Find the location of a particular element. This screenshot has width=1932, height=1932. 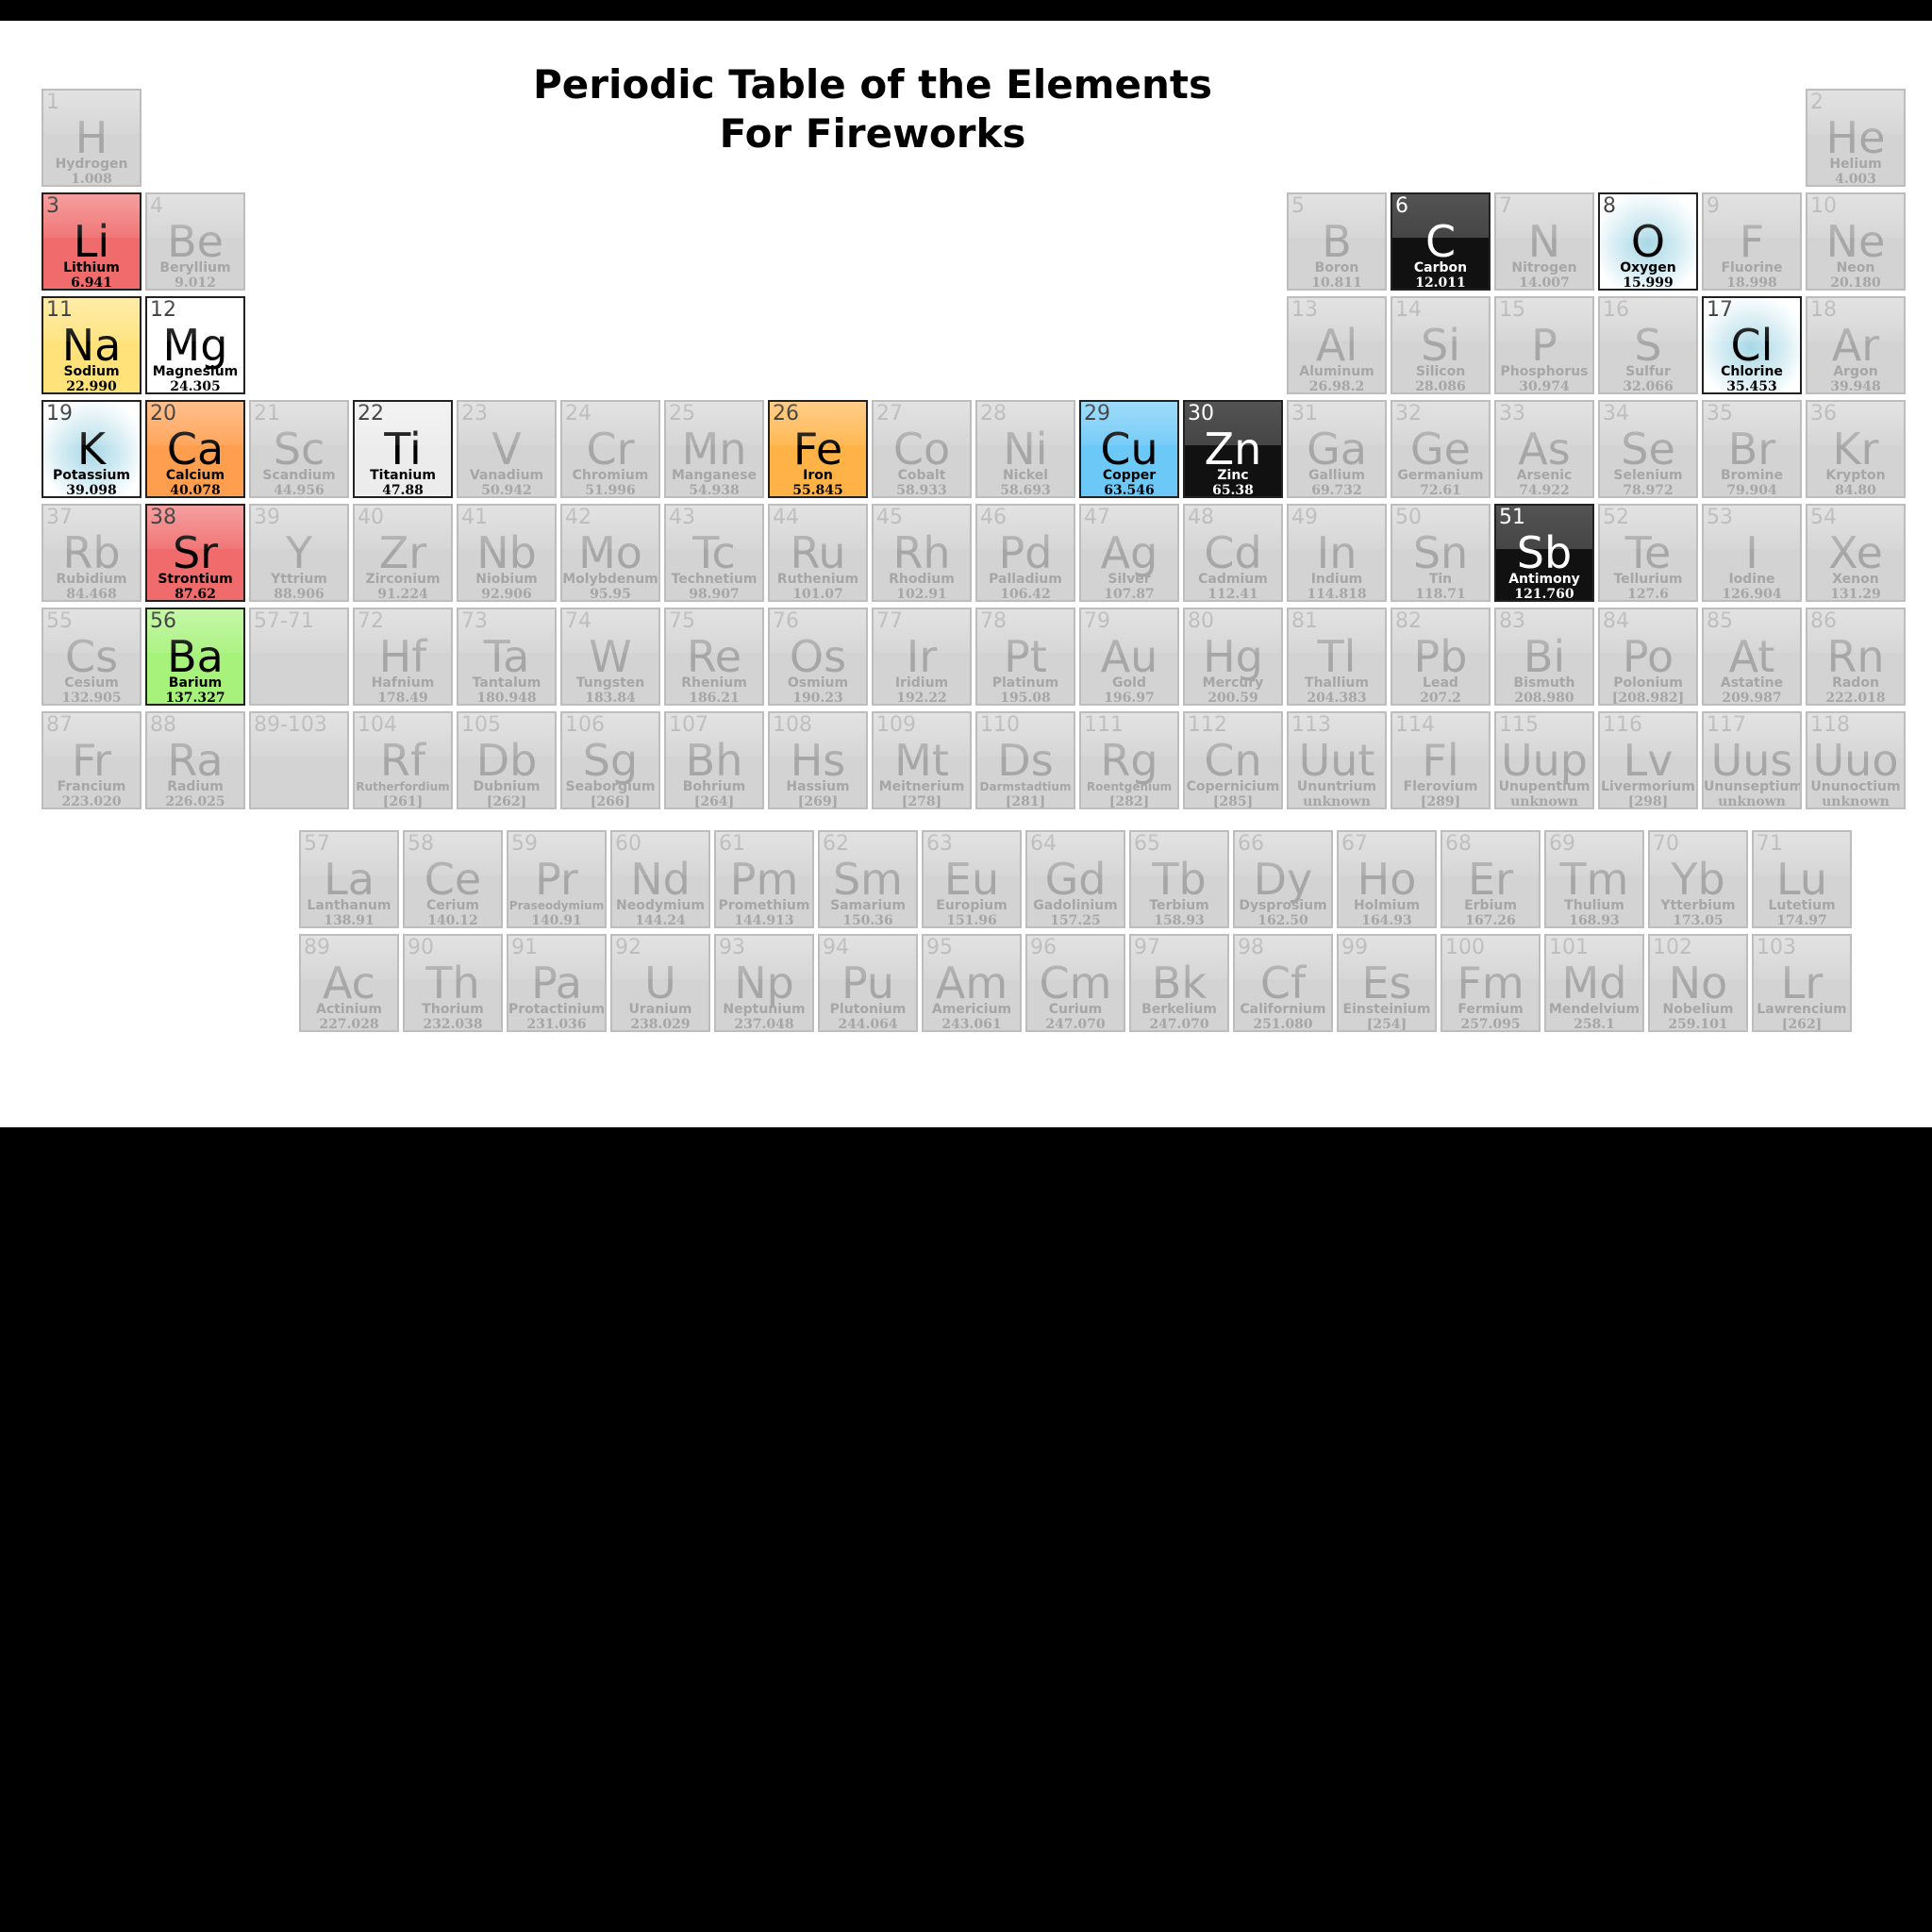

atomic-weight: 140.91 is located at coordinates (556, 921).